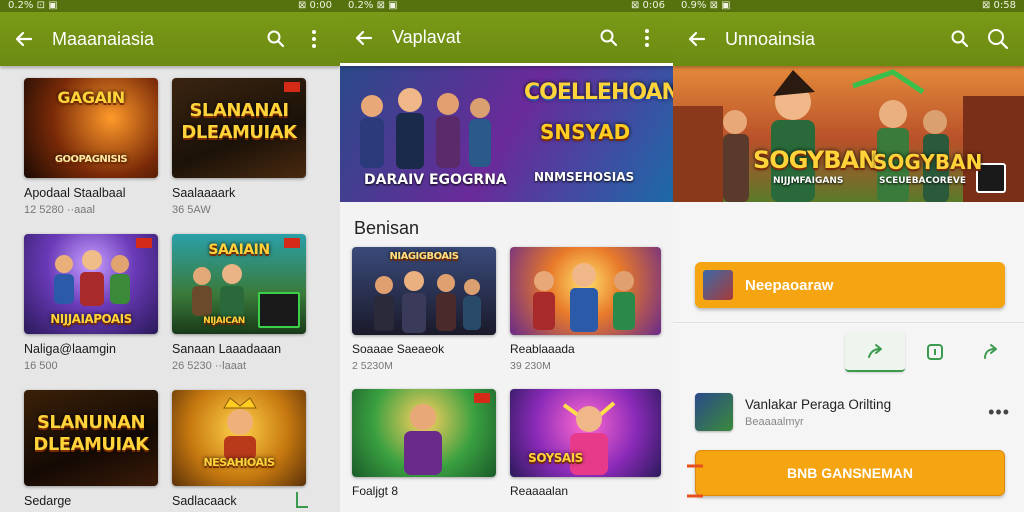 Image resolution: width=1024 pixels, height=512 pixels. Describe the element at coordinates (991, 352) in the screenshot. I see `reply-icon` at that location.